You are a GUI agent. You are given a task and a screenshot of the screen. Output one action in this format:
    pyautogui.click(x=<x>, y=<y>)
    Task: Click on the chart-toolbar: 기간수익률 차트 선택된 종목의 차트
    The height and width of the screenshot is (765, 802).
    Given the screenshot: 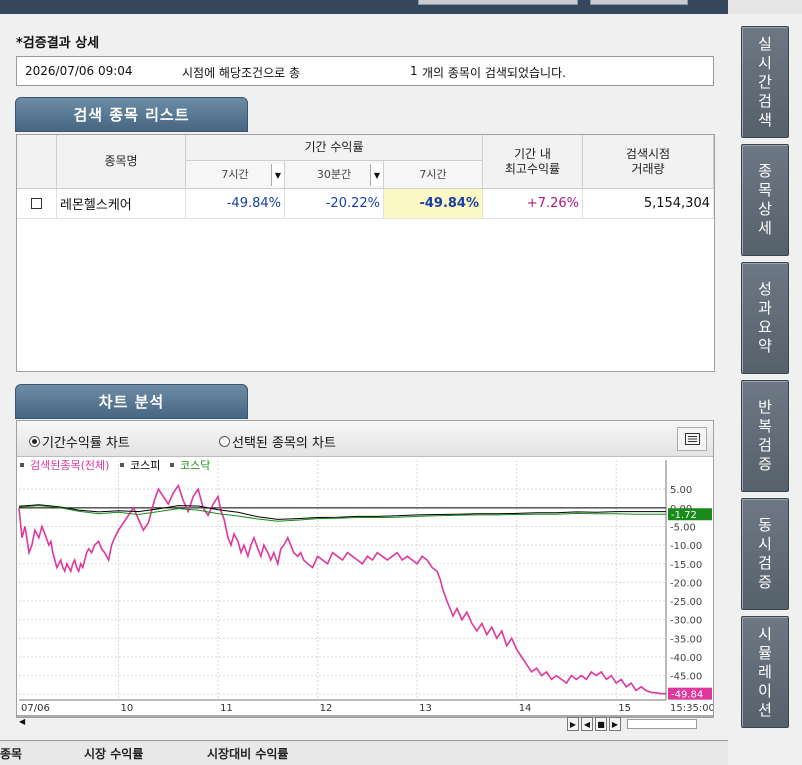 What is the action you would take?
    pyautogui.click(x=365, y=439)
    